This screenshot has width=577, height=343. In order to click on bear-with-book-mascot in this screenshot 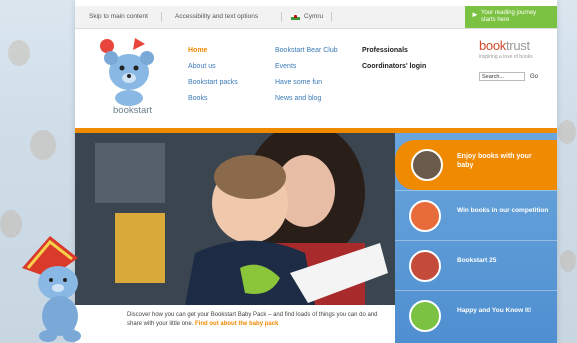, I will do `click(51, 289)`.